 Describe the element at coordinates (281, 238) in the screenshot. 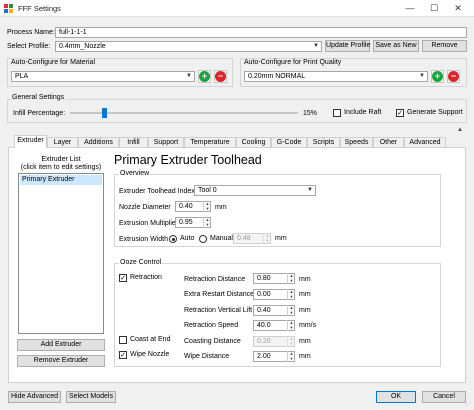

I see `extrusion-width-unit: mm` at that location.